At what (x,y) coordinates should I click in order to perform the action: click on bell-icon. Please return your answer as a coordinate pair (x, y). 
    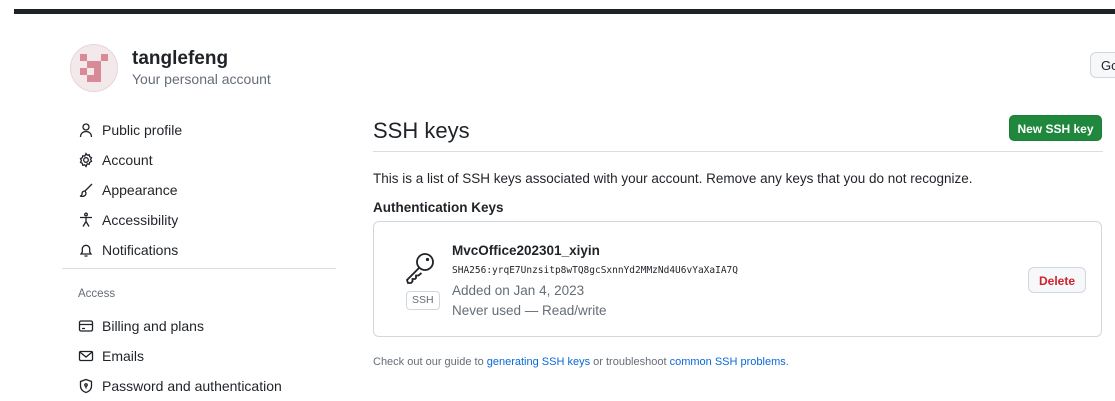
    Looking at the image, I should click on (86, 250).